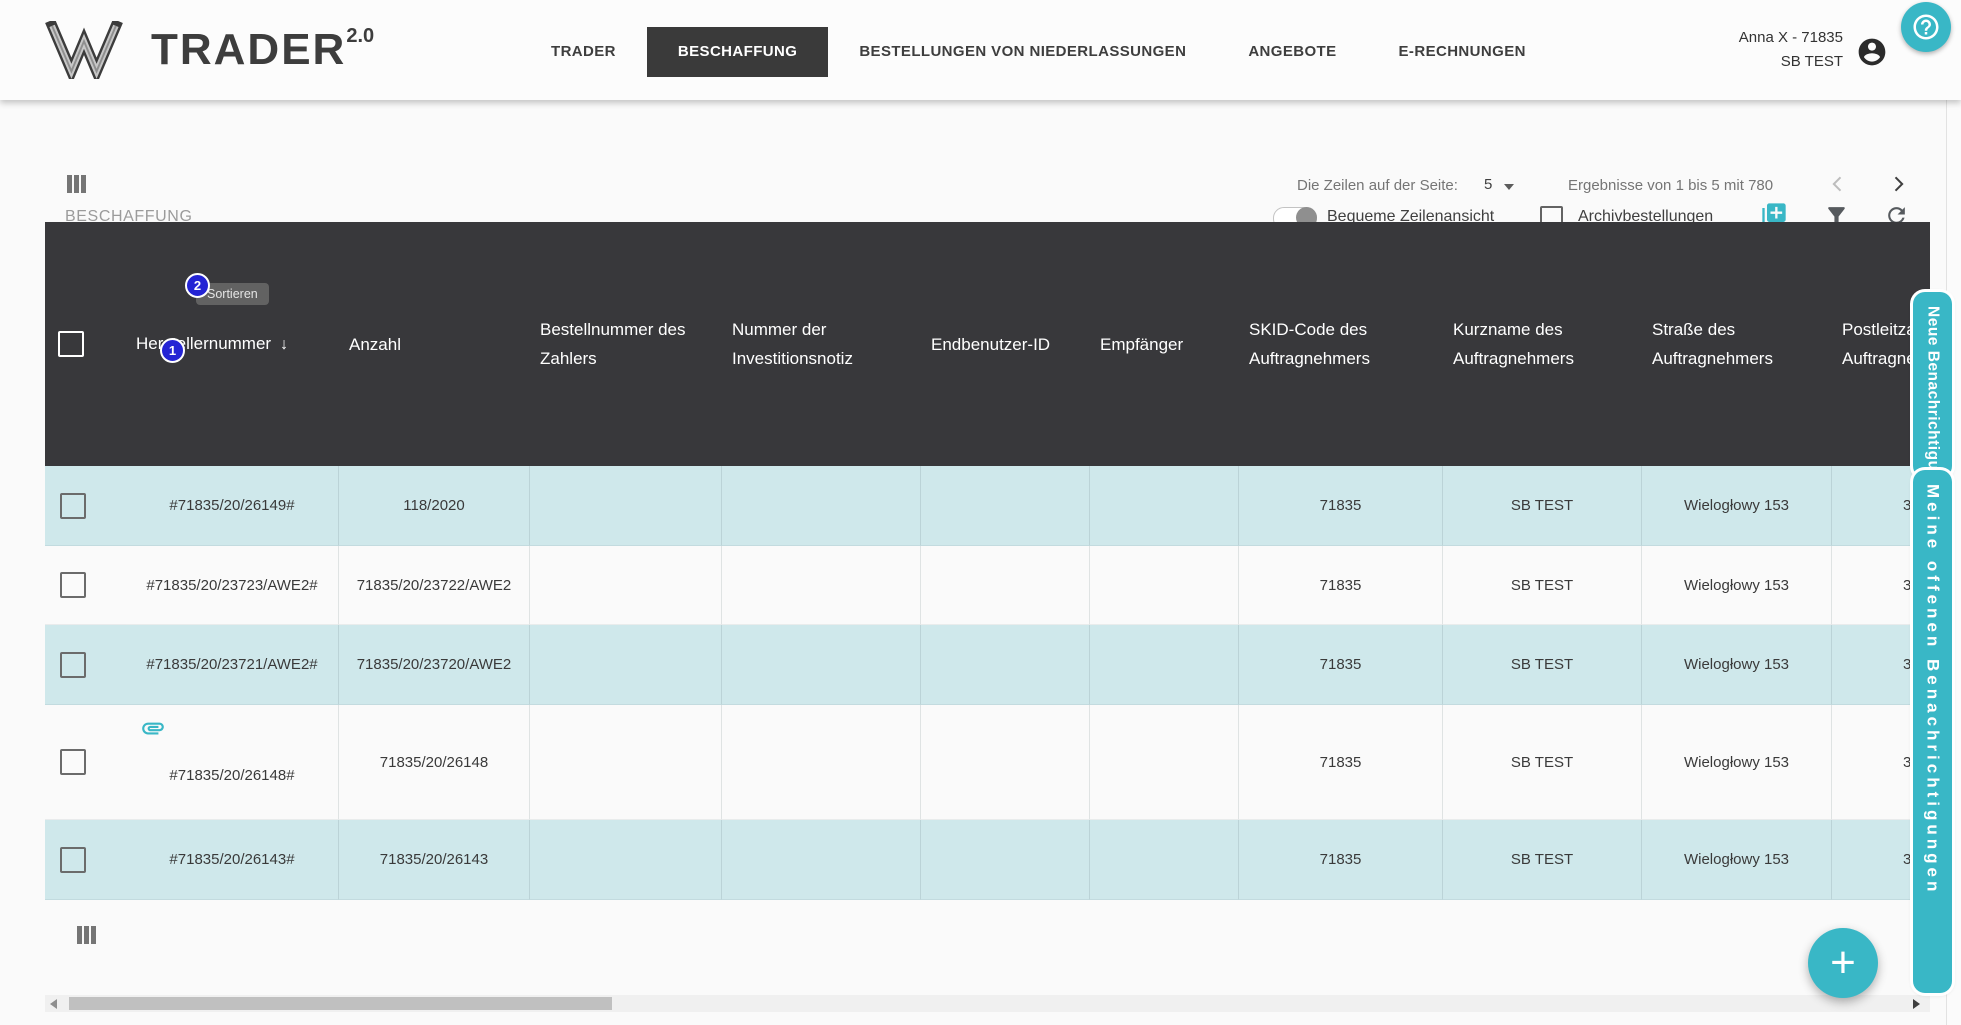 This screenshot has width=1961, height=1025. I want to click on logo-version: 2.0, so click(360, 36).